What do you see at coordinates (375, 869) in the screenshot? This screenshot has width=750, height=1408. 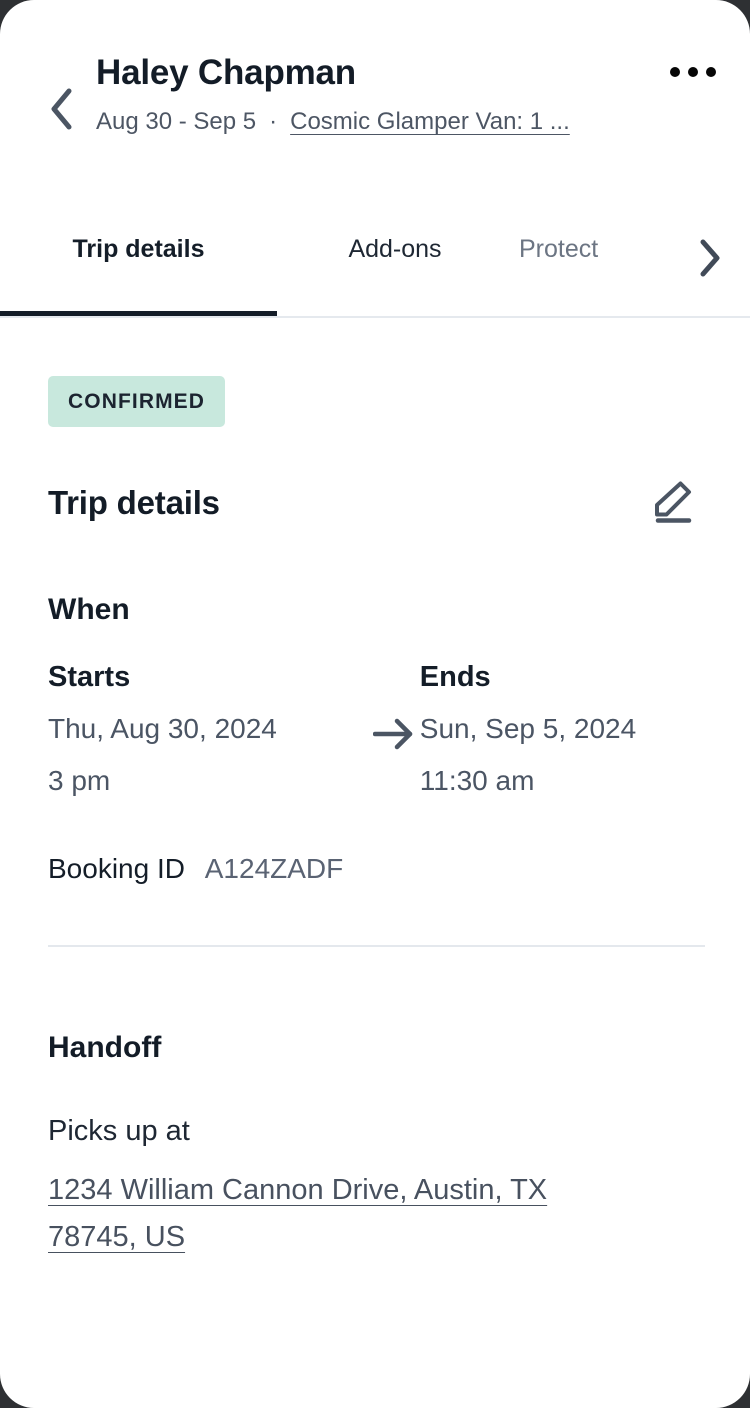 I see `booking-id-row: Booking ID A124ZADF` at bounding box center [375, 869].